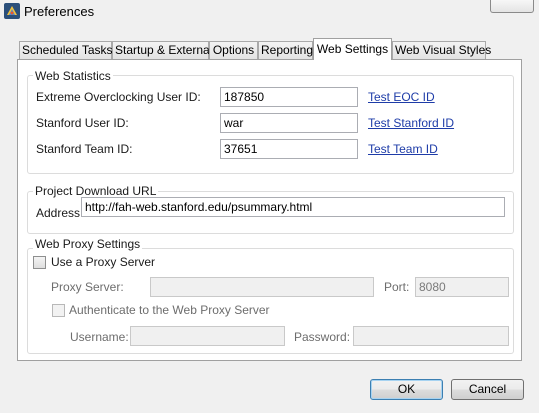 This screenshot has width=539, height=413. What do you see at coordinates (401, 97) in the screenshot?
I see `test-eoc-id-link: Test EOC ID` at bounding box center [401, 97].